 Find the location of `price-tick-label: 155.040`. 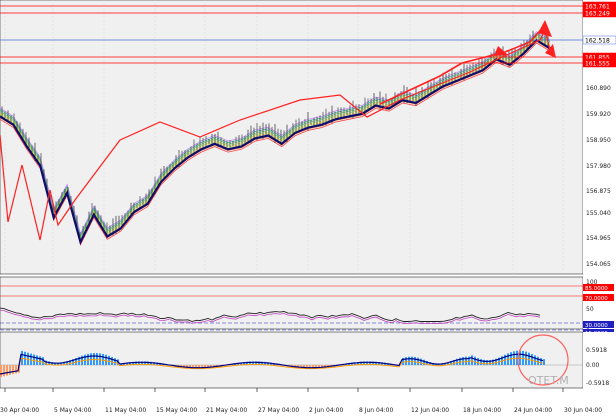

price-tick-label: 155.040 is located at coordinates (598, 213).